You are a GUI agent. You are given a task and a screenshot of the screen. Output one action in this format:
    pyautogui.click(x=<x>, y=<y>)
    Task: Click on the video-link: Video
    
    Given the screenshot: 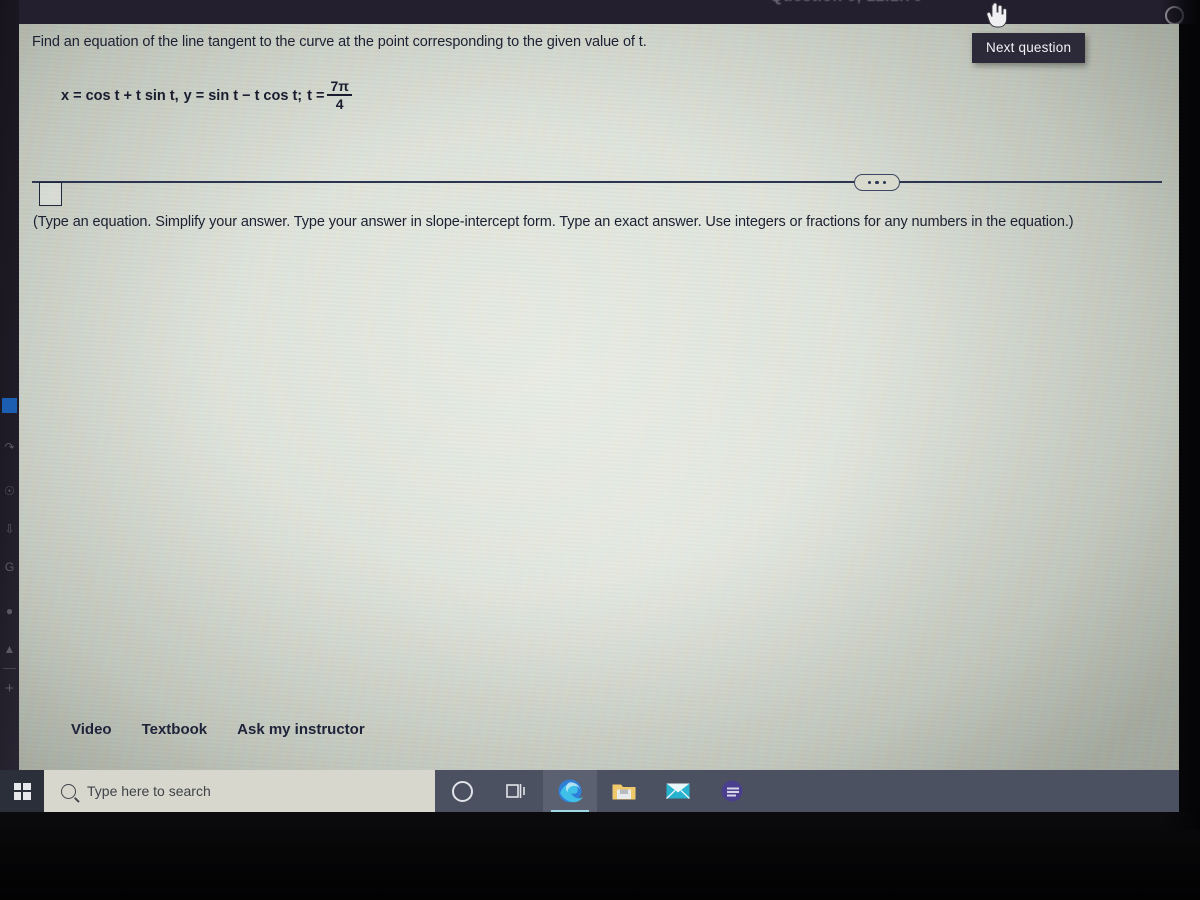 What is the action you would take?
    pyautogui.click(x=91, y=729)
    